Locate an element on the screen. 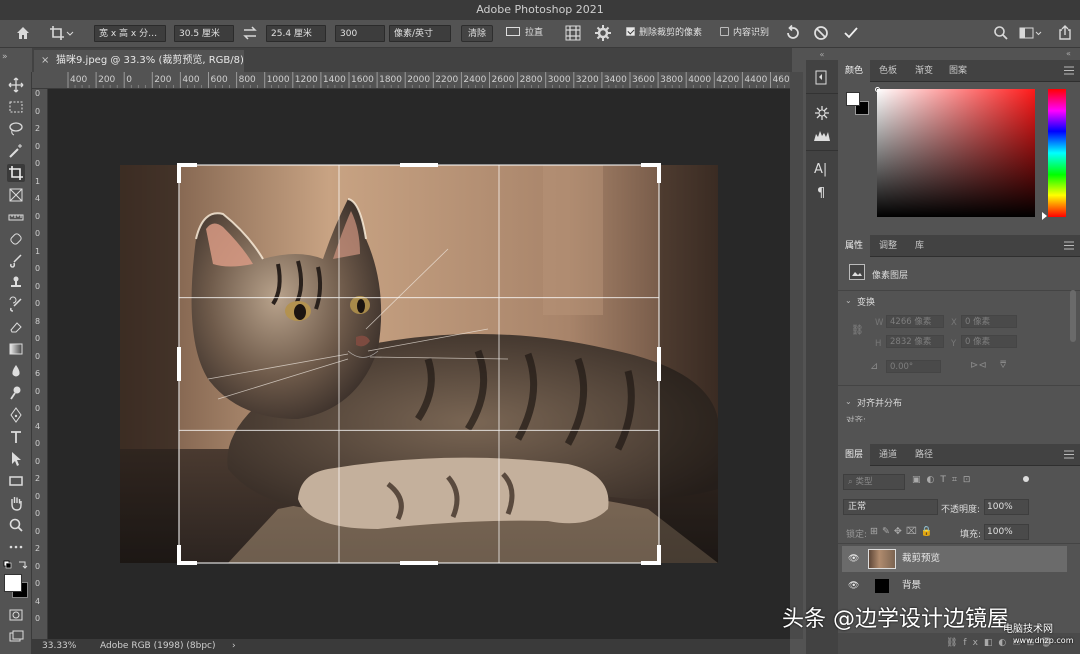  collapse-icons-icon: « is located at coordinates (822, 54).